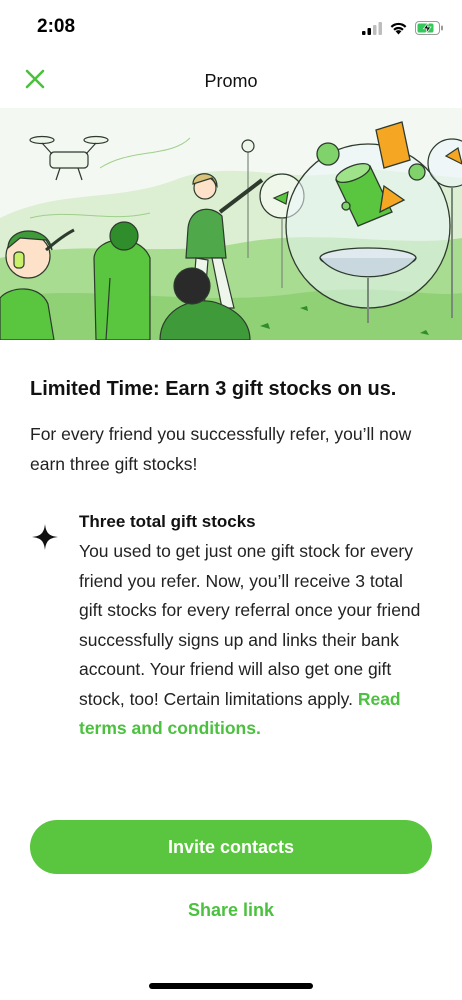 The image size is (462, 1000). What do you see at coordinates (372, 28) in the screenshot?
I see `cellular-signal-icon` at bounding box center [372, 28].